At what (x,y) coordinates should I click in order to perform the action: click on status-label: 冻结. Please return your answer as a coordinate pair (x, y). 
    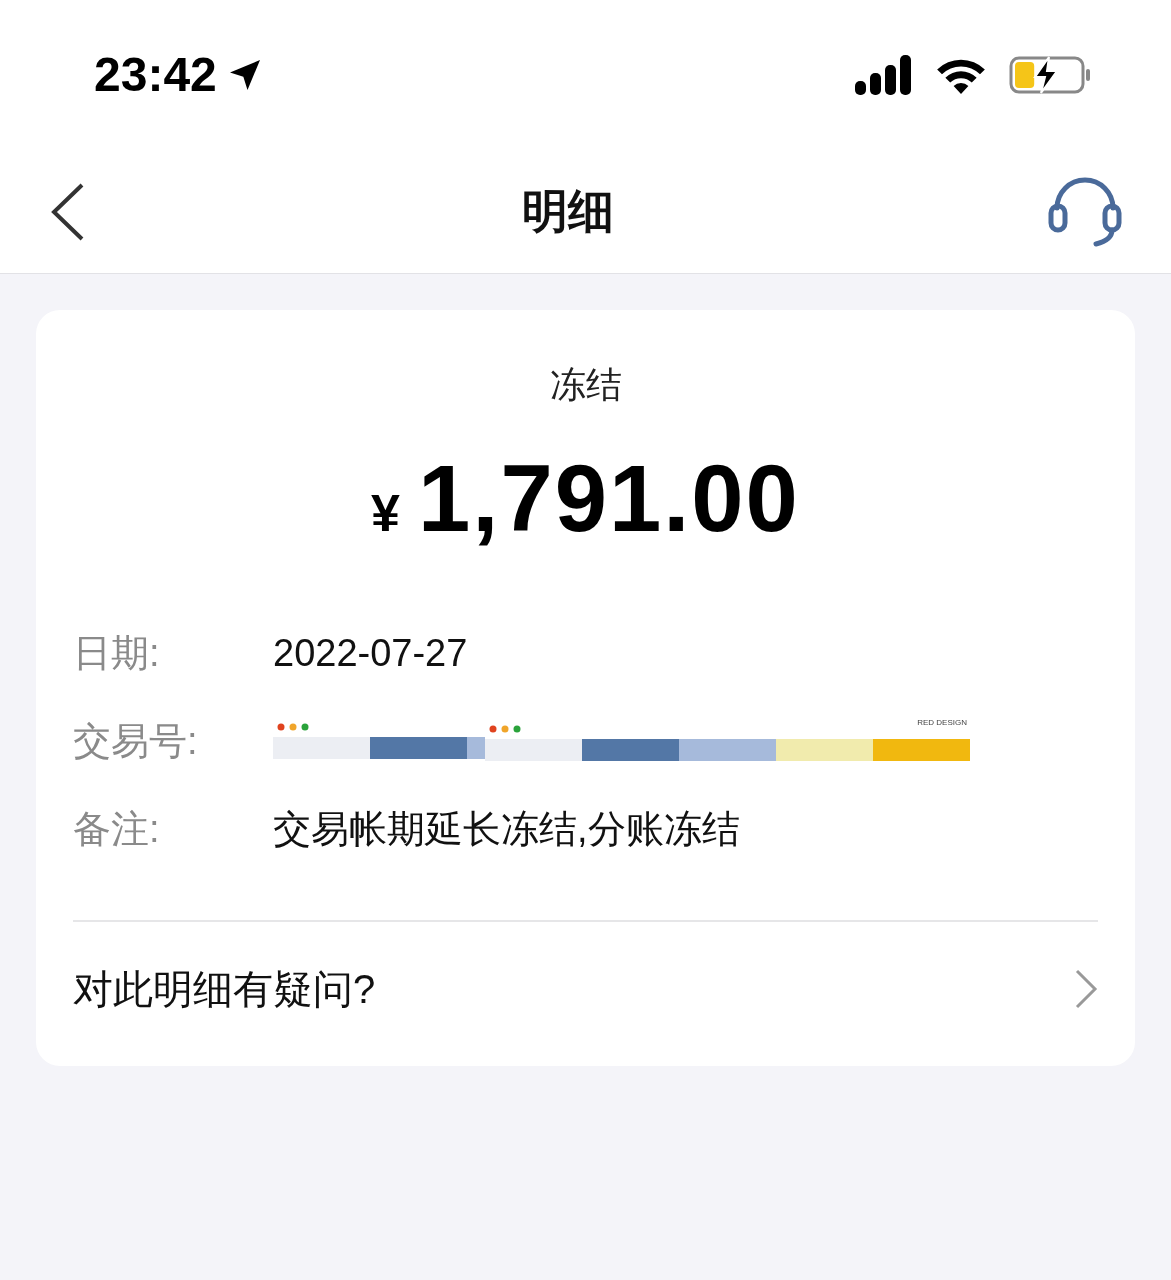
    Looking at the image, I should click on (585, 385).